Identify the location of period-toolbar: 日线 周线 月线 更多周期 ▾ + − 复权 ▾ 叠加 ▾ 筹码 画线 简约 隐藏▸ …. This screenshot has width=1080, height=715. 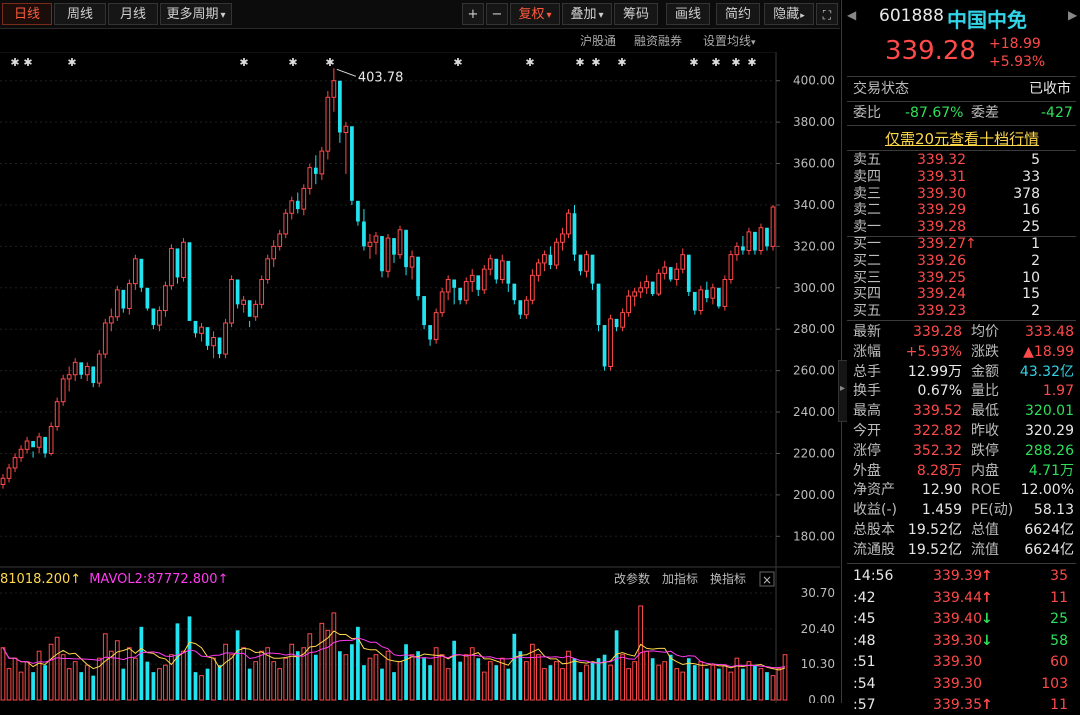
(420, 14).